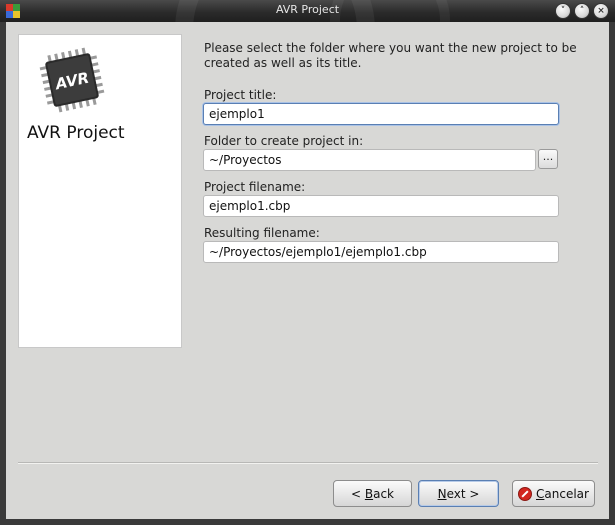  I want to click on next-button-label: Next >, so click(458, 493).